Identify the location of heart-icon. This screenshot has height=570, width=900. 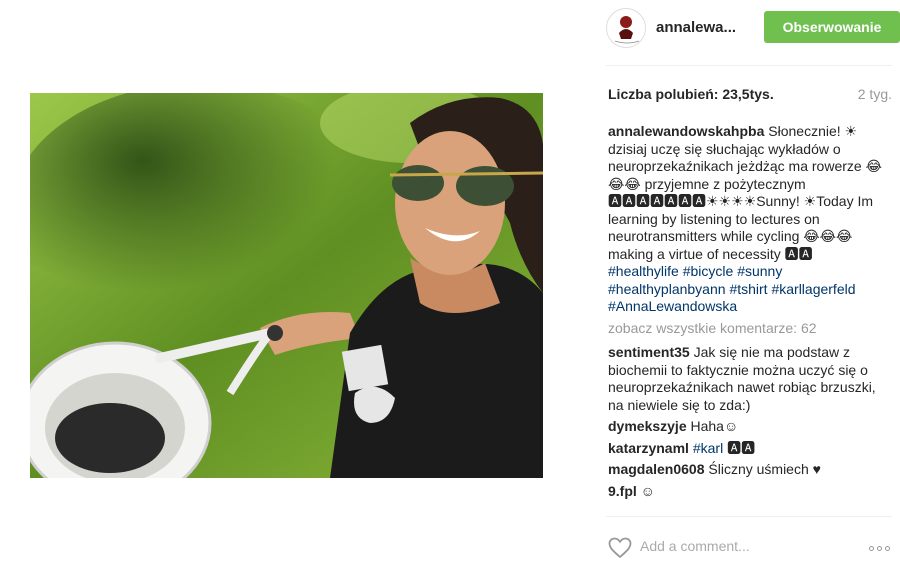
(620, 550).